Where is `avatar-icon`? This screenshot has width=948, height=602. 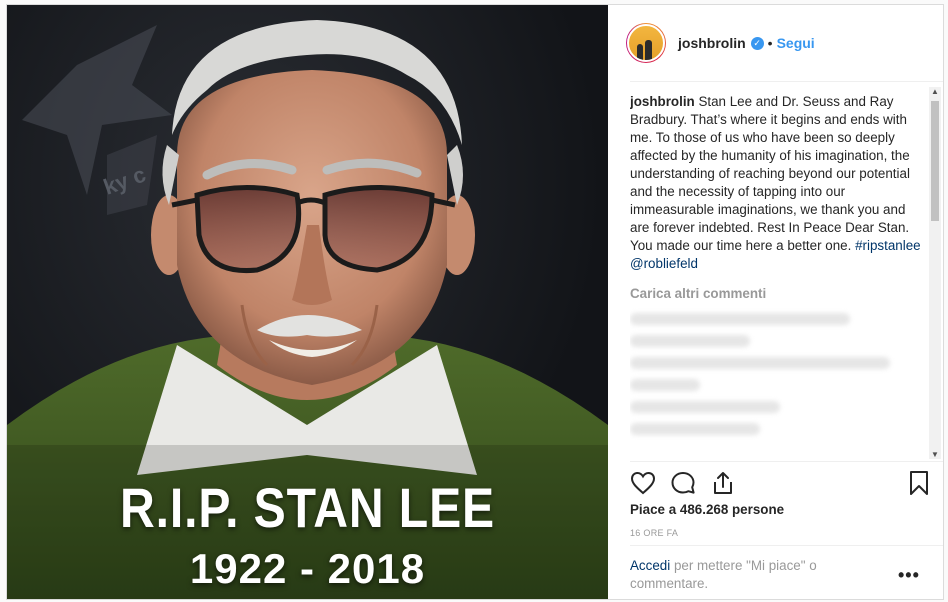
avatar-icon is located at coordinates (646, 43).